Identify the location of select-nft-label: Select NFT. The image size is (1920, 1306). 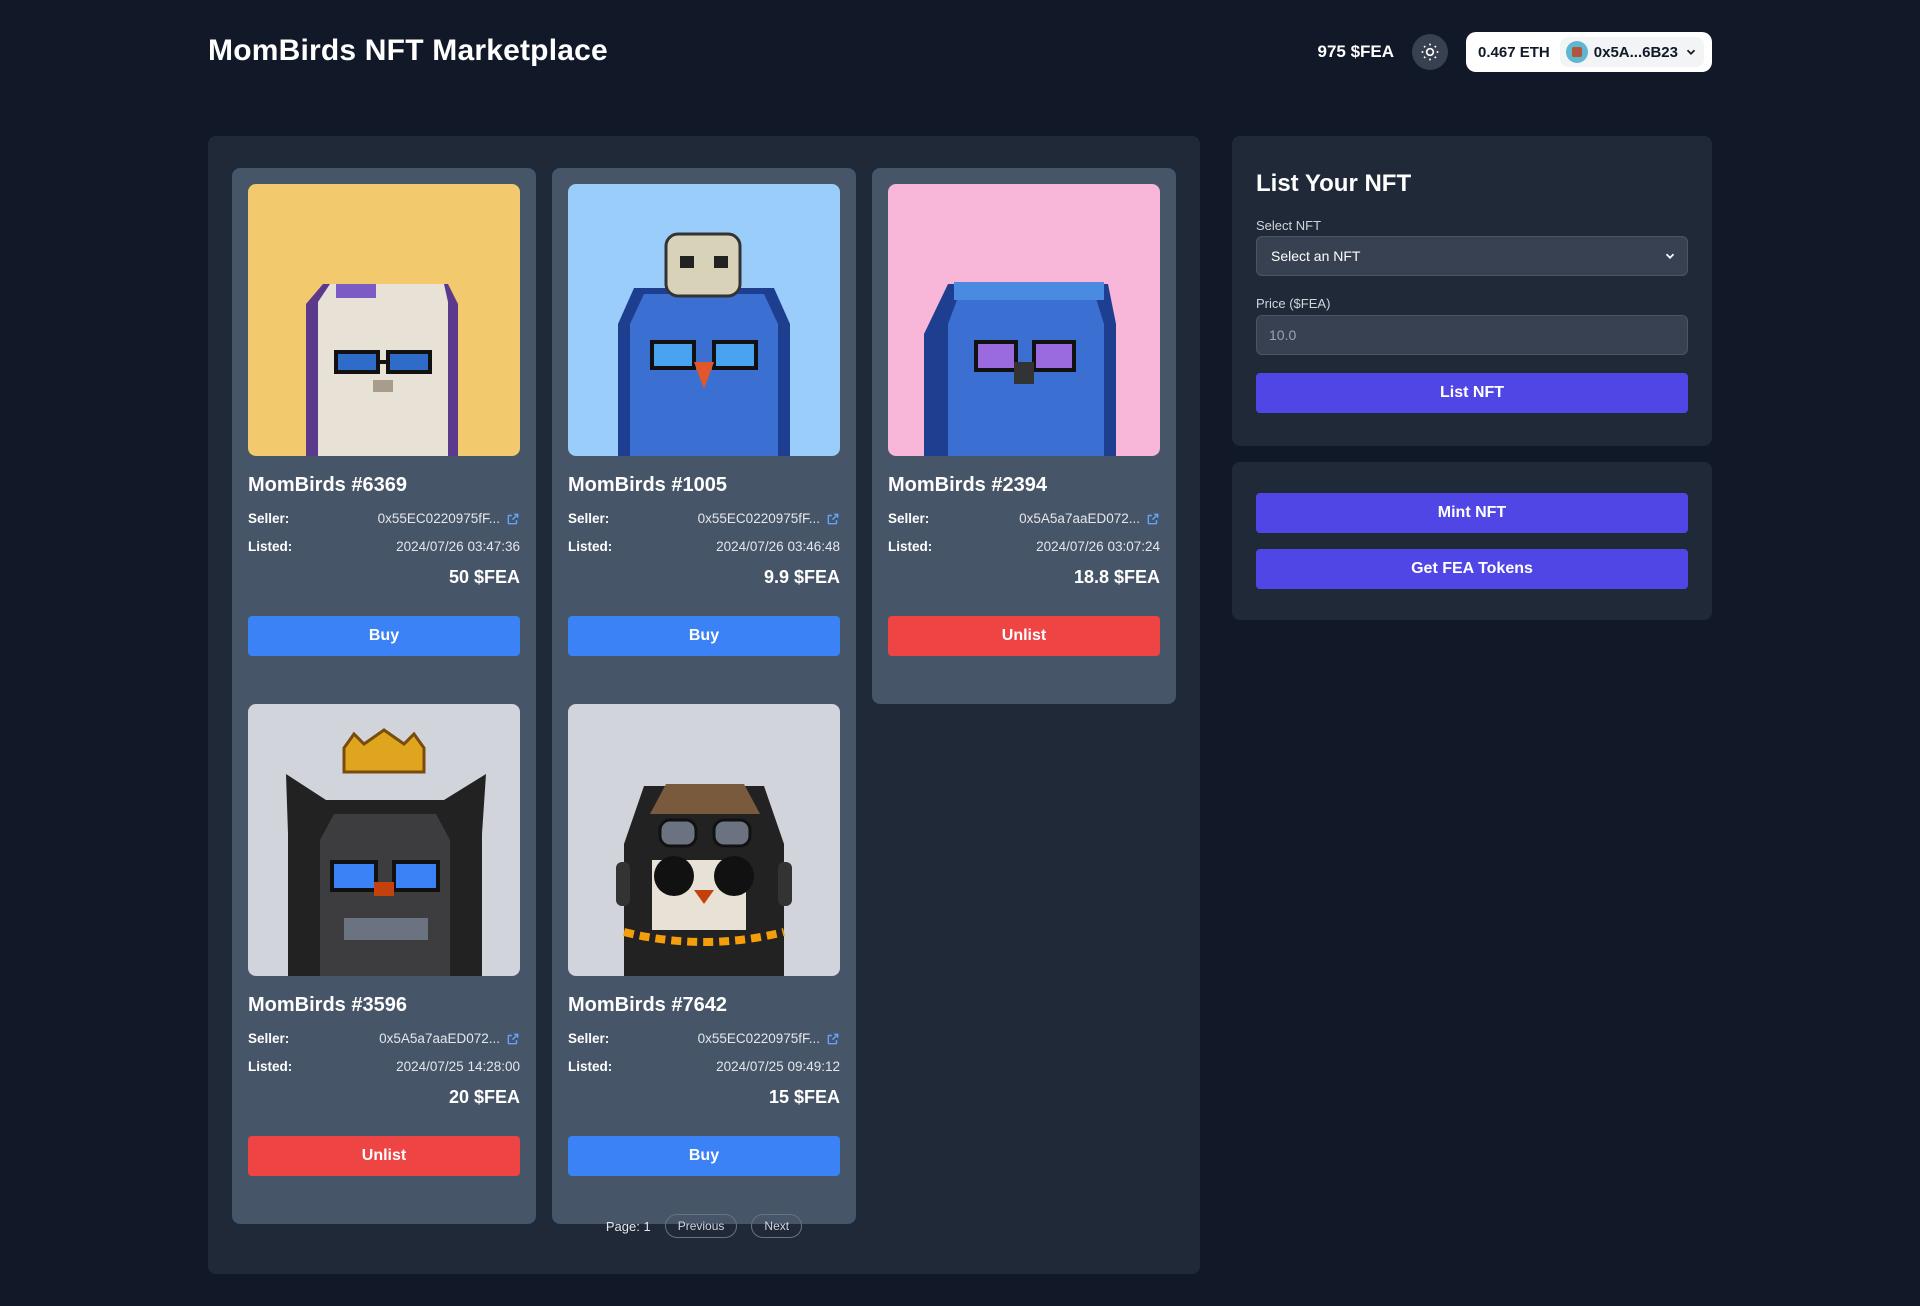
(1289, 225).